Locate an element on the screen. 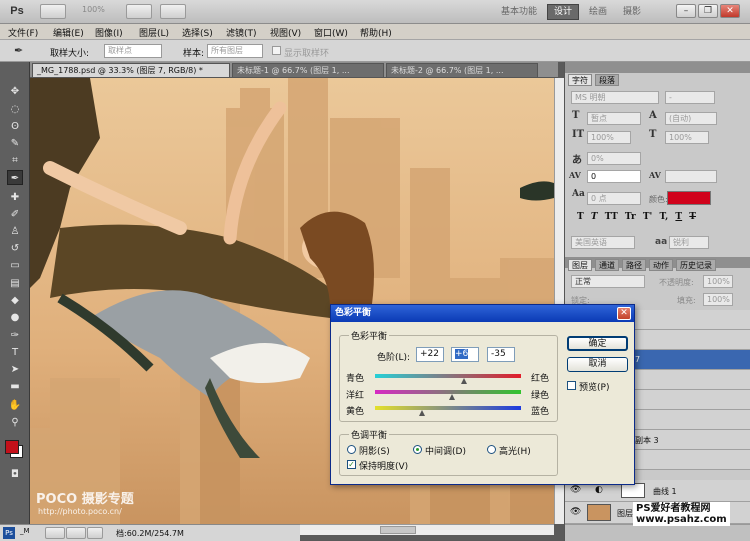 The height and width of the screenshot is (541, 750). all-caps-icon: TT is located at coordinates (611, 217).